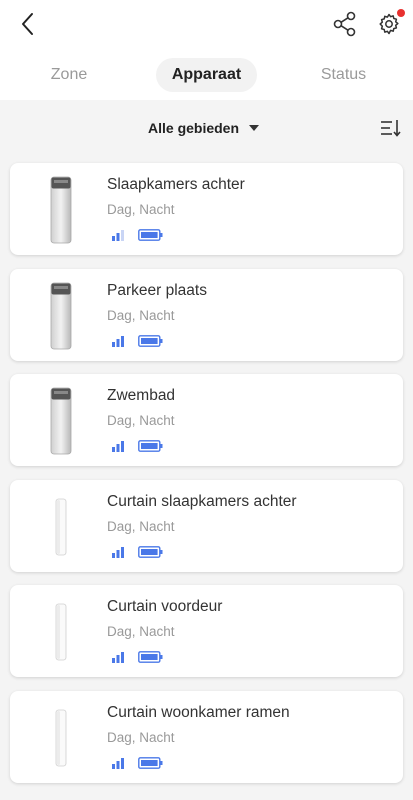  Describe the element at coordinates (254, 128) in the screenshot. I see `caret-down-icon` at that location.